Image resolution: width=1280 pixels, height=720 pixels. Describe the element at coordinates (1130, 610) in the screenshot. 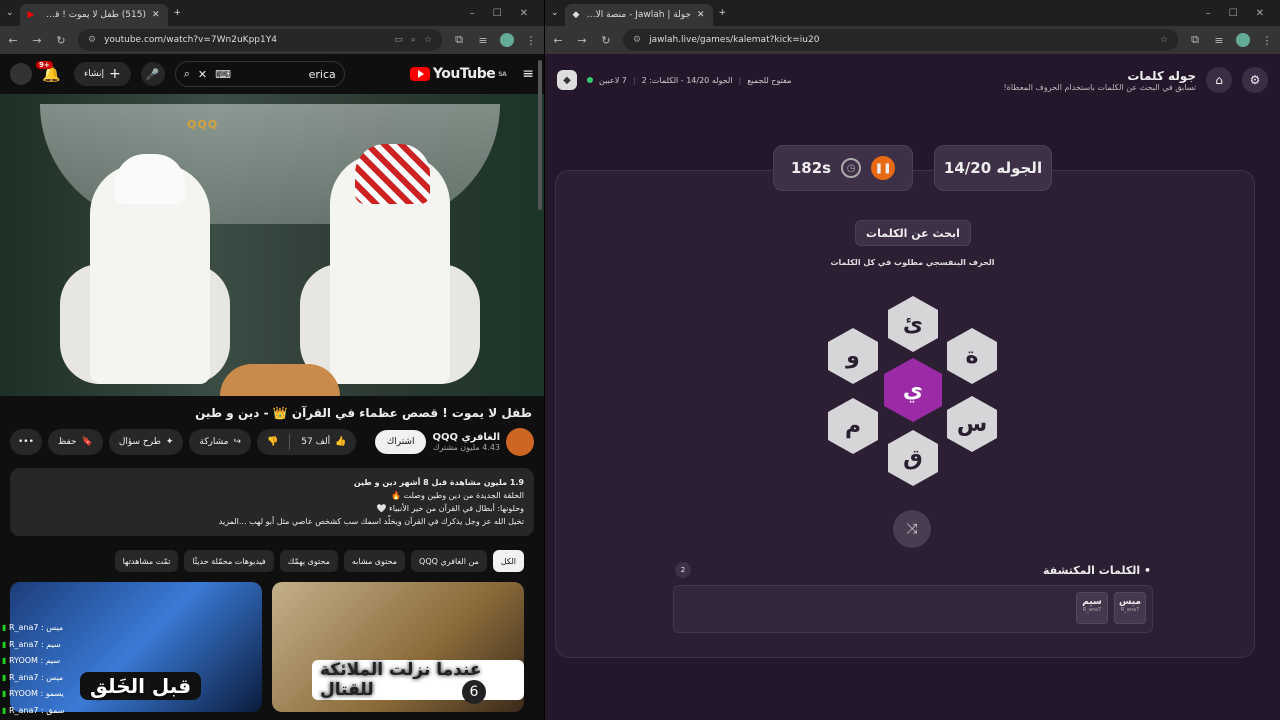

I see `found-word-user: R_ana7` at that location.